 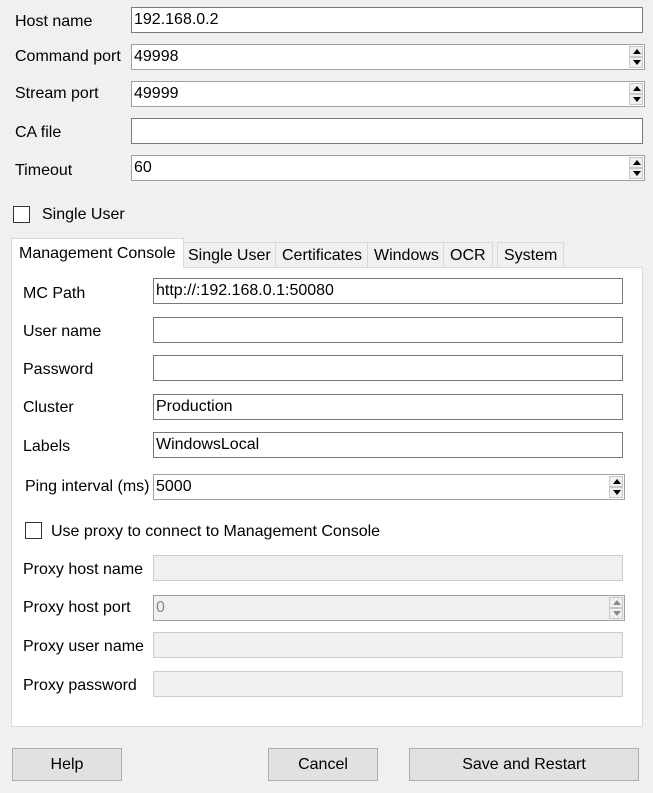 I want to click on tab-management-console: Management Console, so click(x=97, y=253).